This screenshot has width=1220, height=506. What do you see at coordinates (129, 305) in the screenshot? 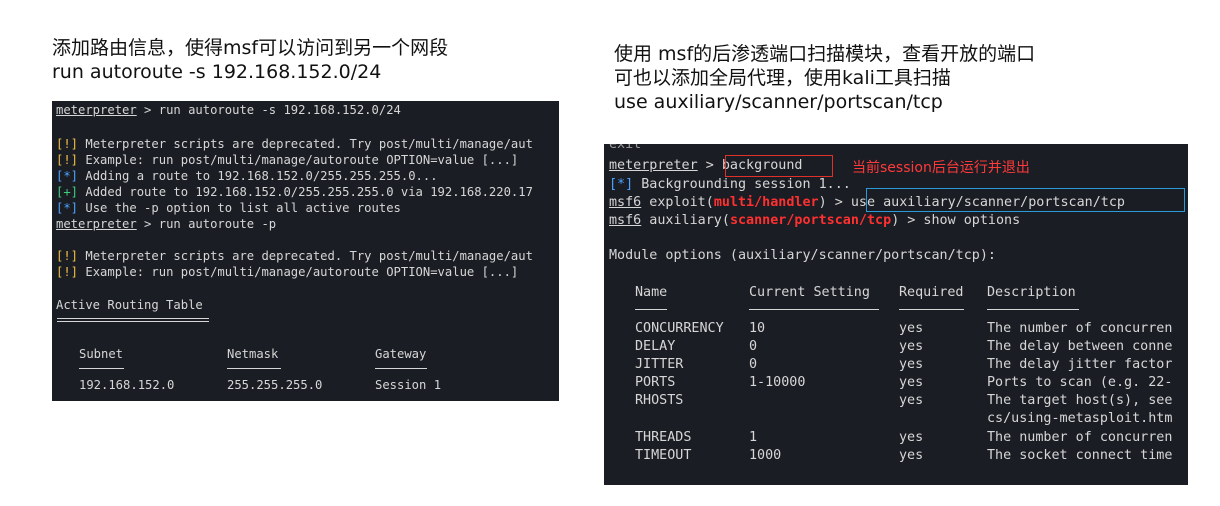
I see `routing-table-title: Active Routing Table` at bounding box center [129, 305].